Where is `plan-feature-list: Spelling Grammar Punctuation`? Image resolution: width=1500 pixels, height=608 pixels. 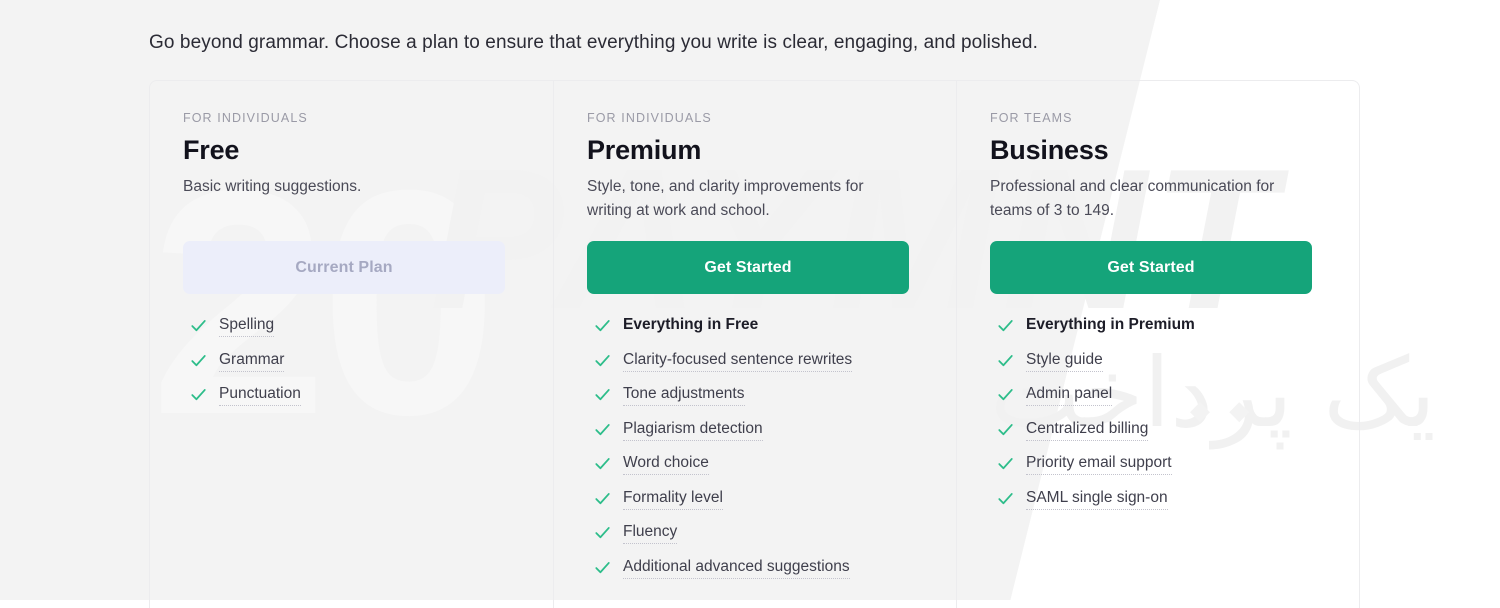 plan-feature-list: Spelling Grammar Punctuation is located at coordinates (354, 366).